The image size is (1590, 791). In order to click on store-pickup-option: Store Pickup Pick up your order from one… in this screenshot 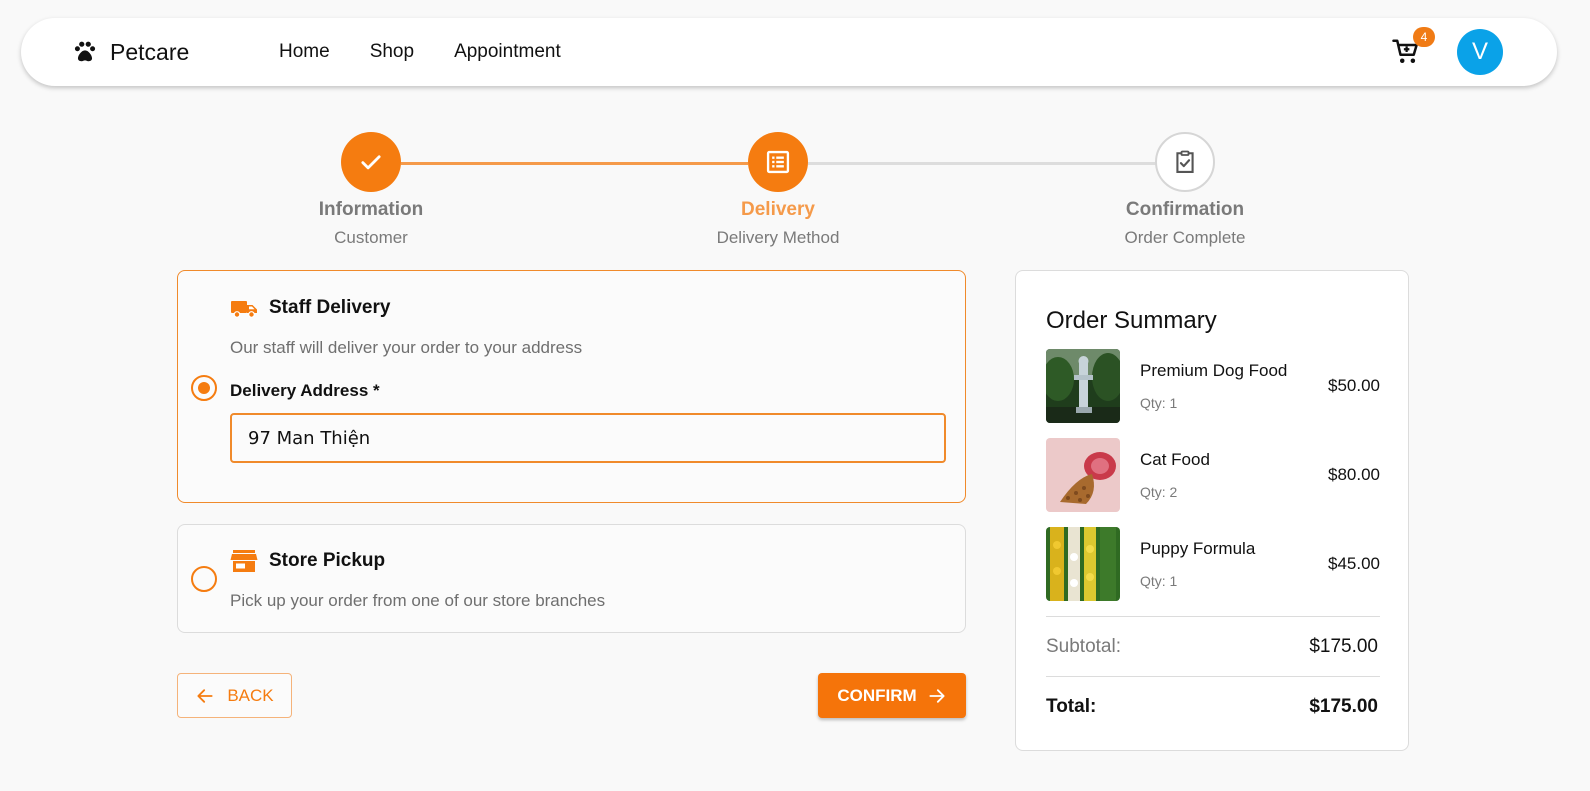, I will do `click(571, 578)`.